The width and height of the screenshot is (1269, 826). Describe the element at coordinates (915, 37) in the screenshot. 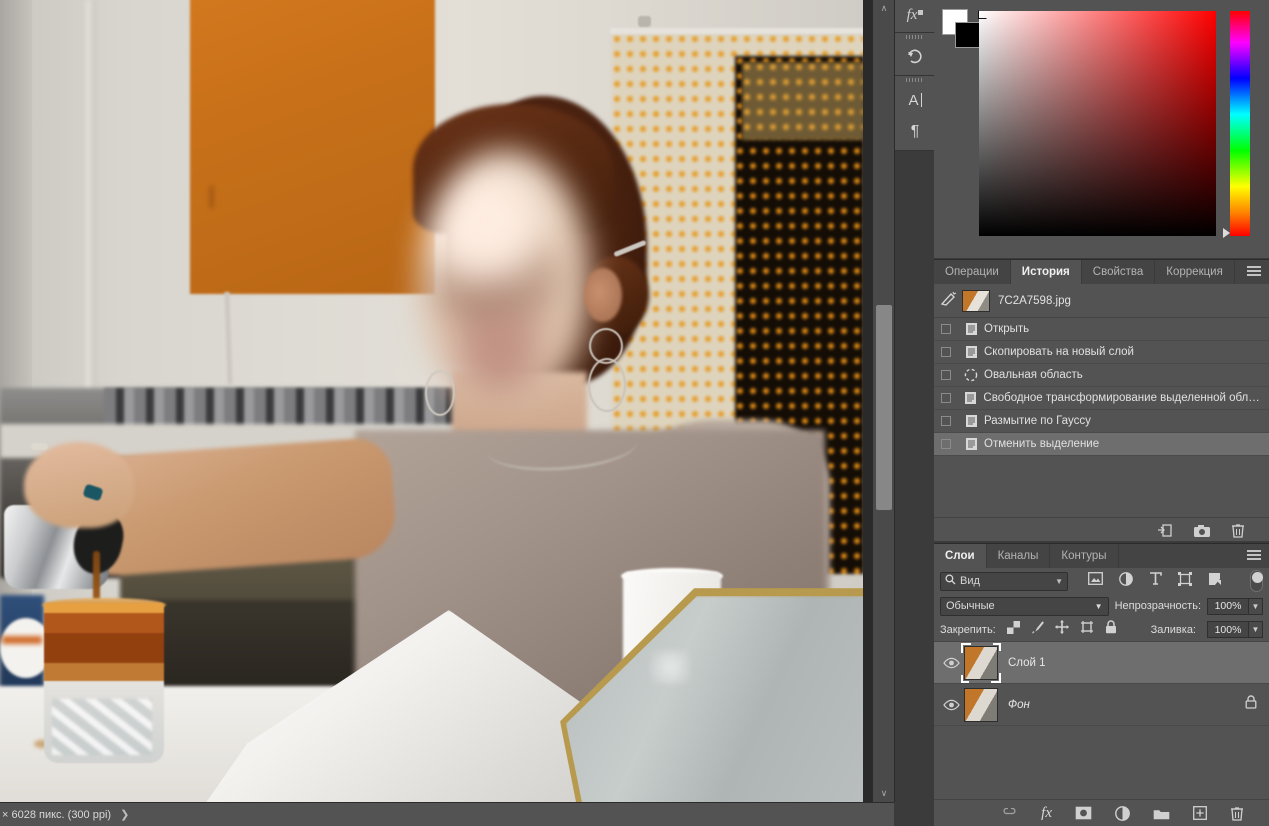

I see `panel-grip` at that location.